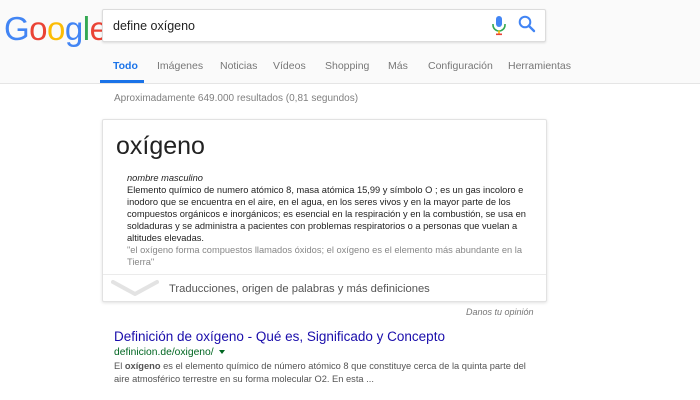  I want to click on active-tab-indicator, so click(122, 81).